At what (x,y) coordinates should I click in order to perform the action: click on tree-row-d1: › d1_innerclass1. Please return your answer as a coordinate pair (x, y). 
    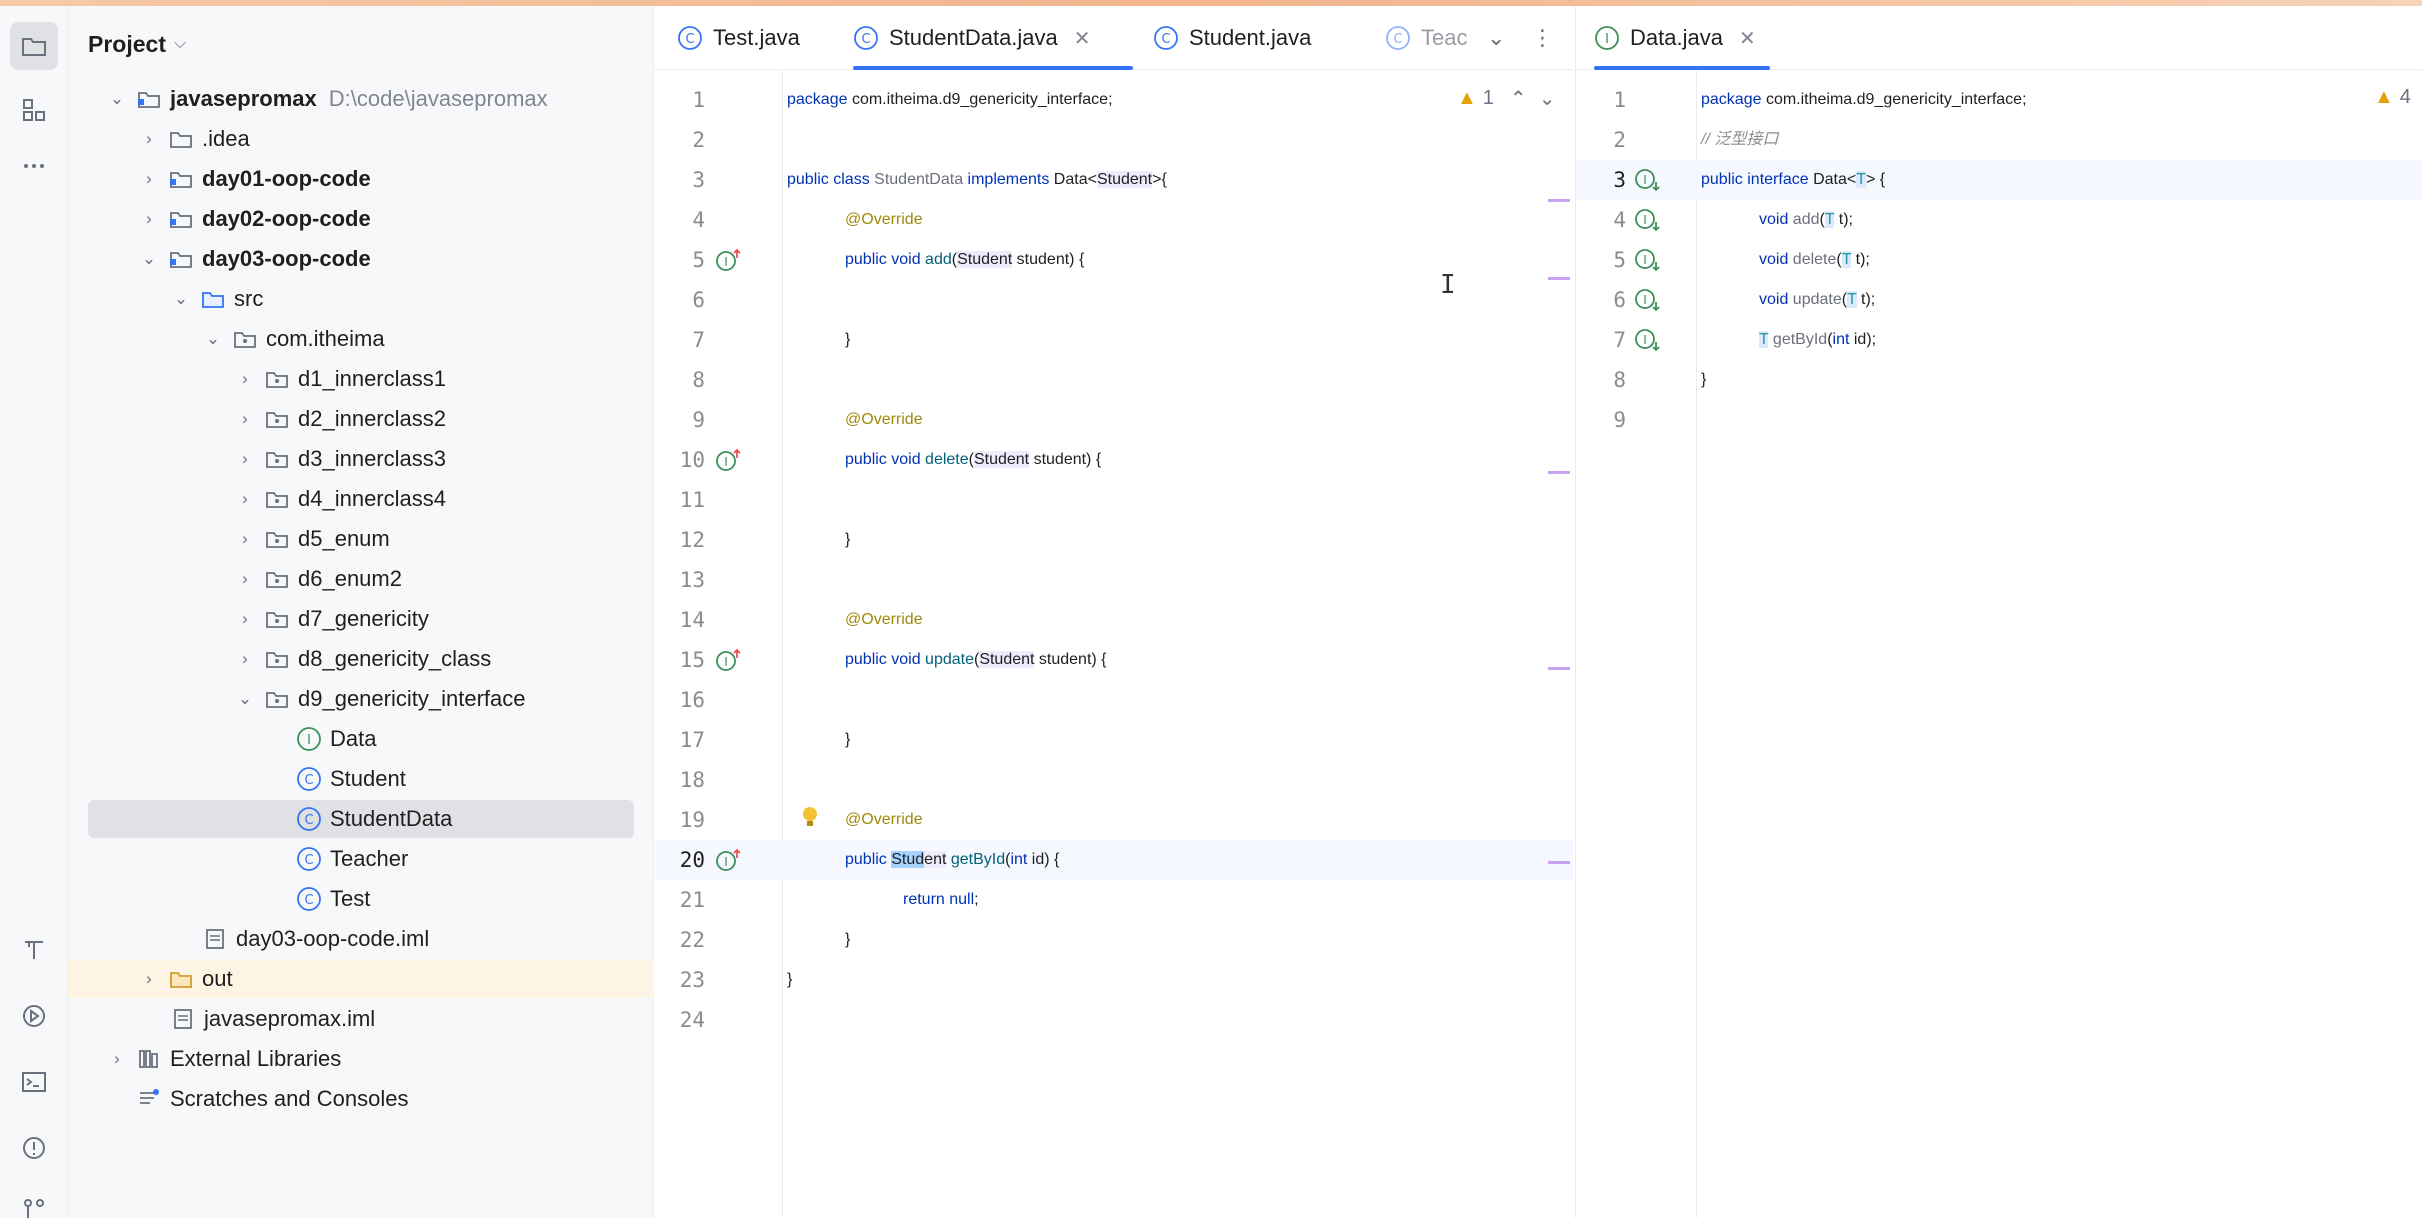
    Looking at the image, I should click on (361, 379).